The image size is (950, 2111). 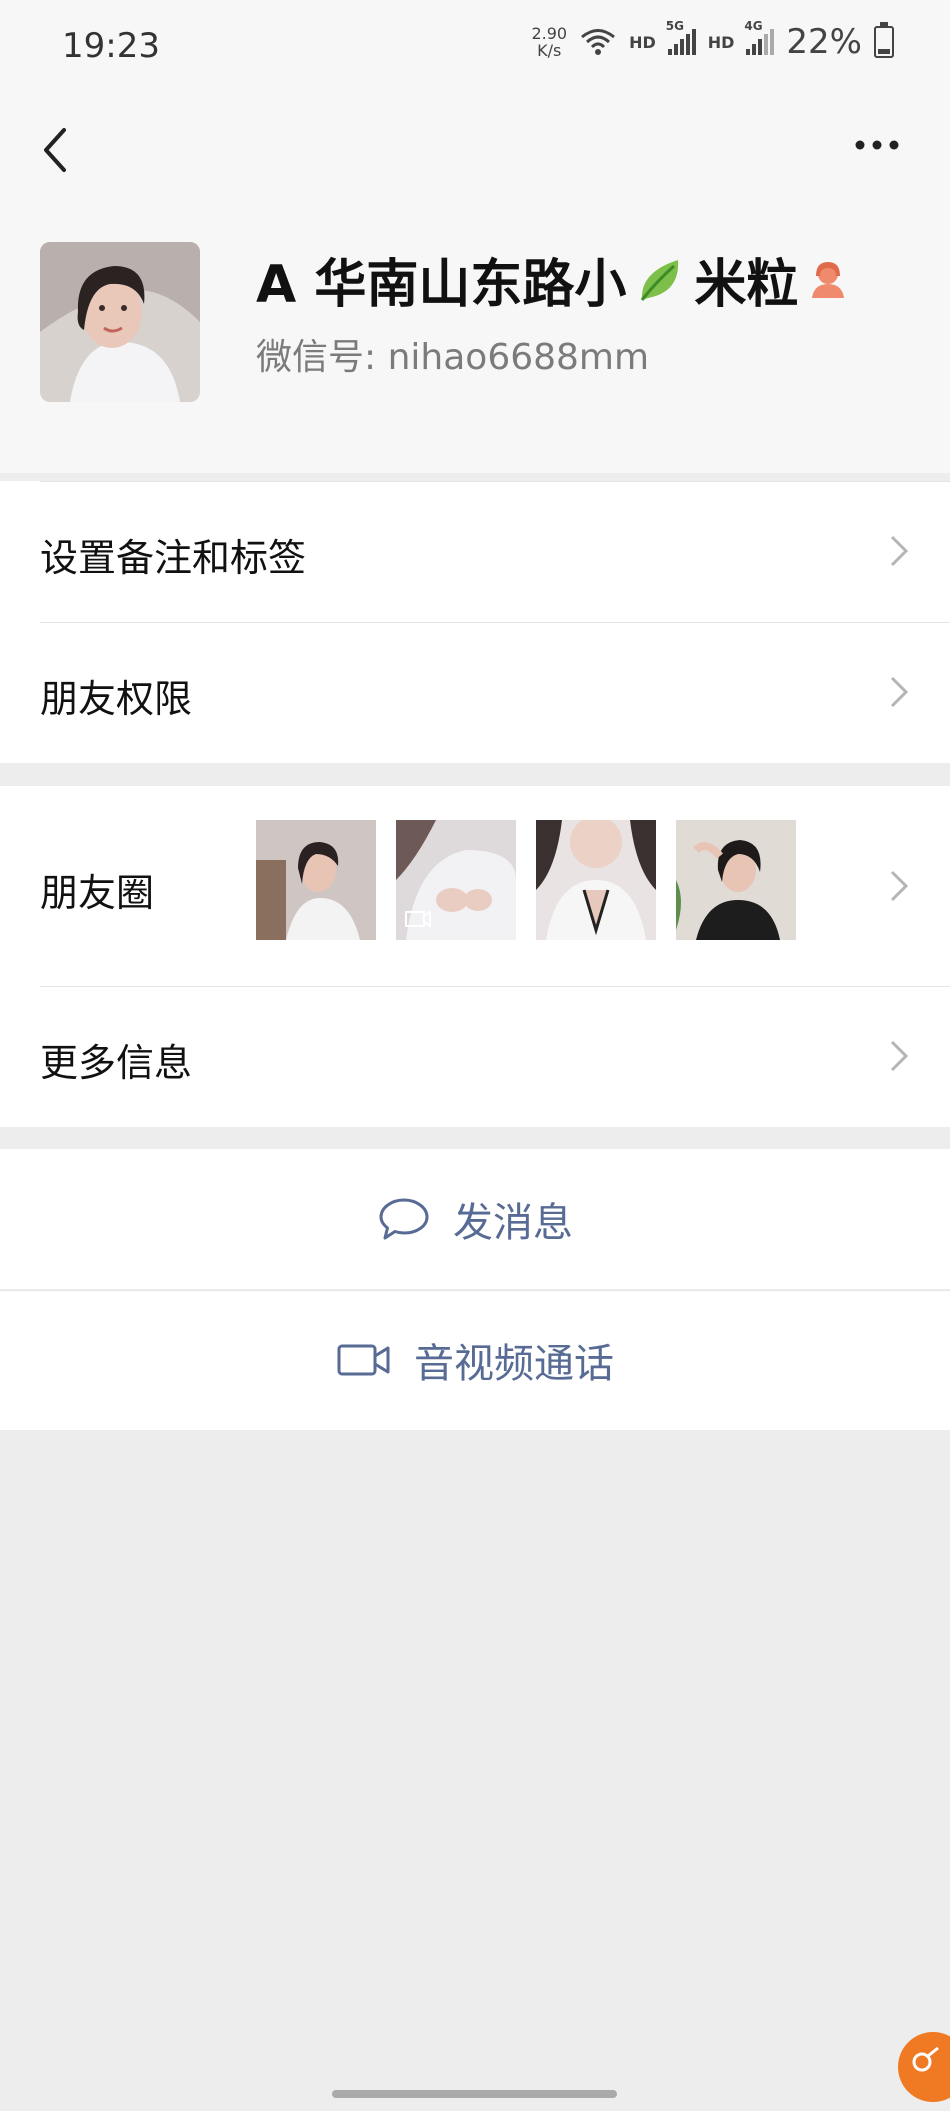 I want to click on permission-row: 朋友权限, so click(x=475, y=692).